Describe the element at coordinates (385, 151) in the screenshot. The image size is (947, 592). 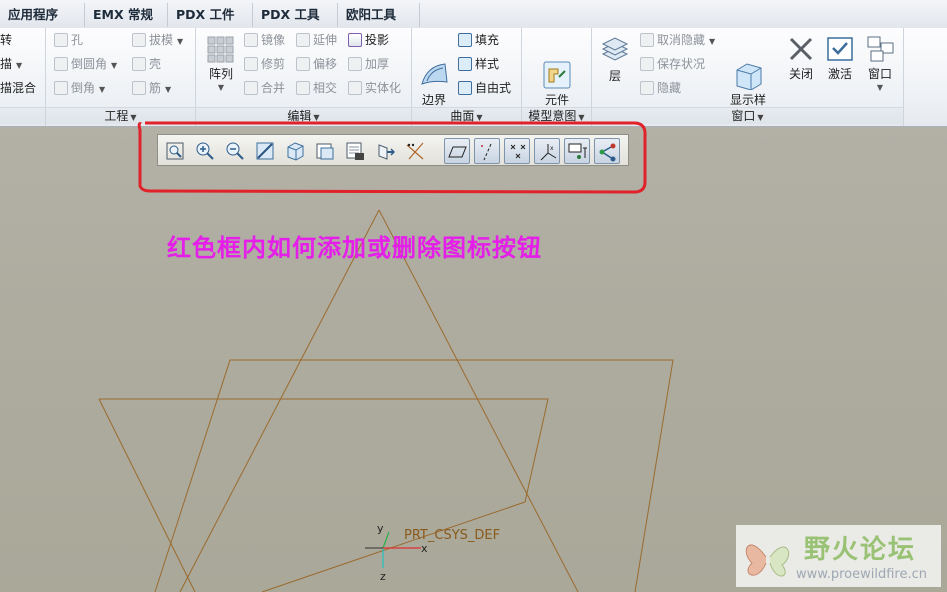
I see `perspective-button` at that location.